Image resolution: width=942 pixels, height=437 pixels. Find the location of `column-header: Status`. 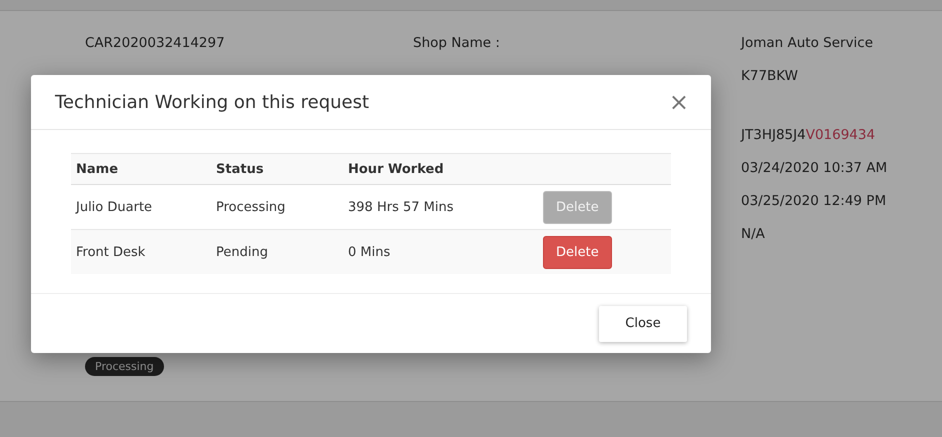

column-header: Status is located at coordinates (277, 169).